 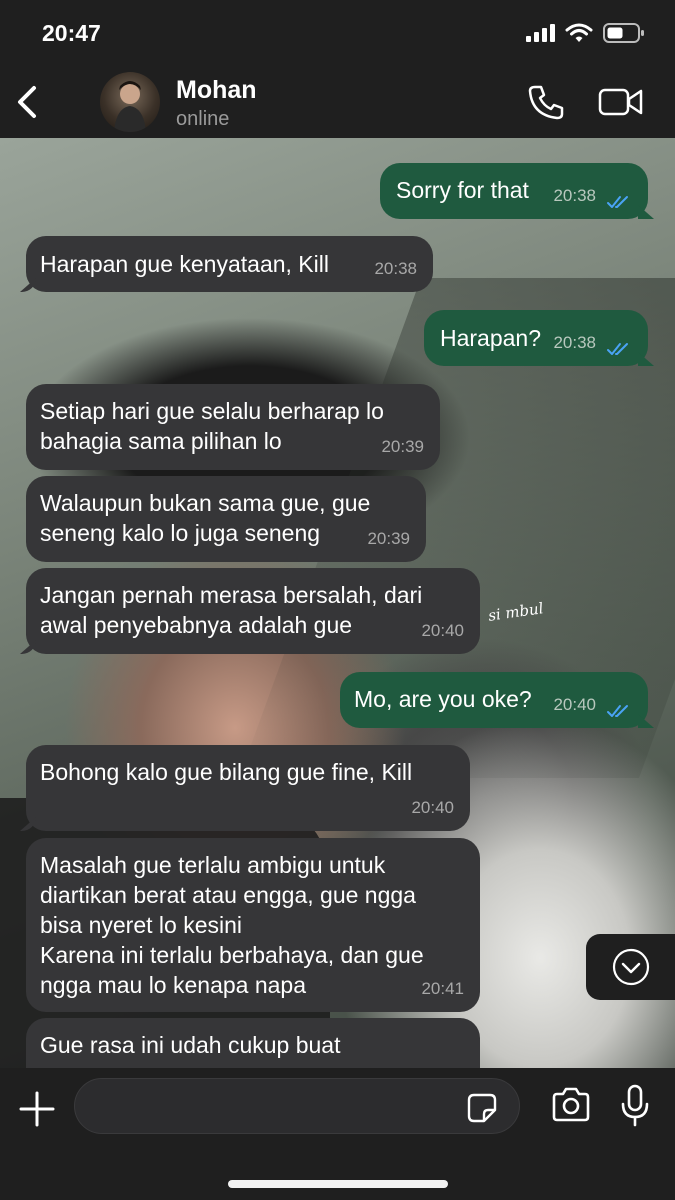 What do you see at coordinates (71, 33) in the screenshot?
I see `status-time: 20:47` at bounding box center [71, 33].